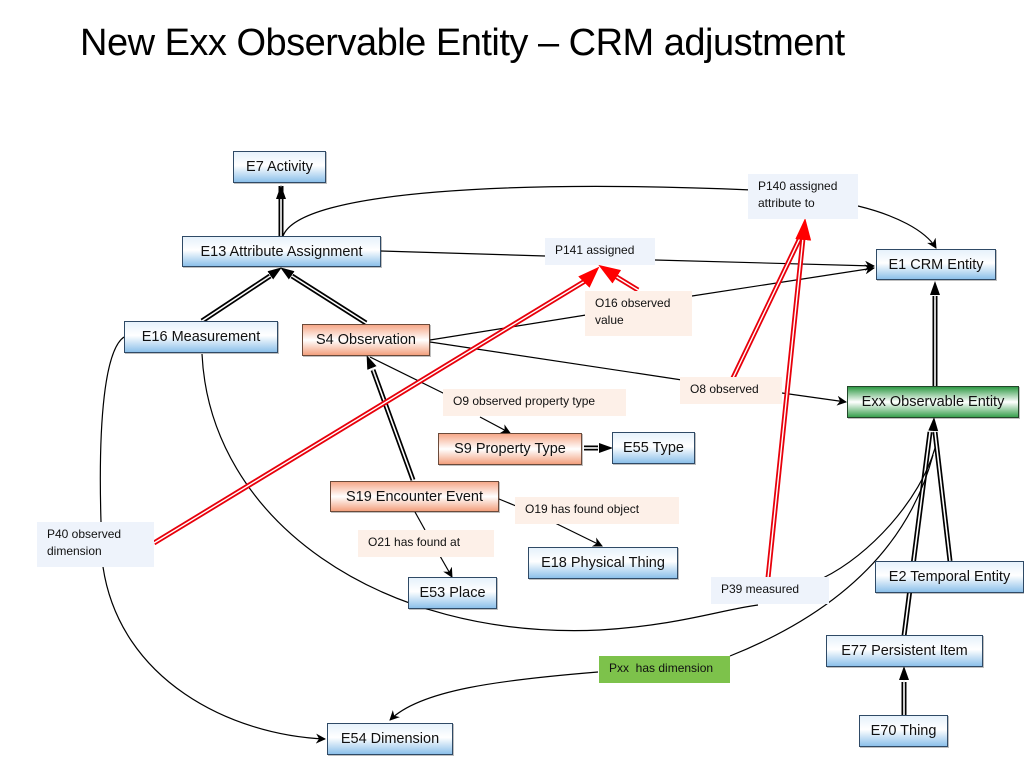 The height and width of the screenshot is (768, 1024). What do you see at coordinates (577, 534) in the screenshot?
I see `edge-o19-tail` at bounding box center [577, 534].